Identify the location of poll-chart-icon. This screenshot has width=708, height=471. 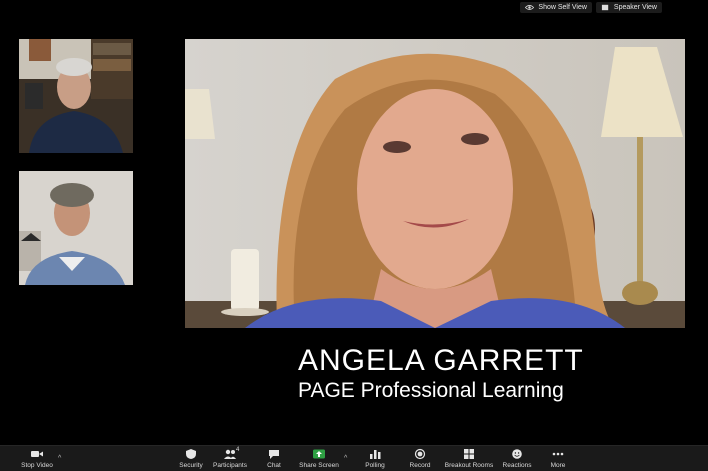
(375, 454).